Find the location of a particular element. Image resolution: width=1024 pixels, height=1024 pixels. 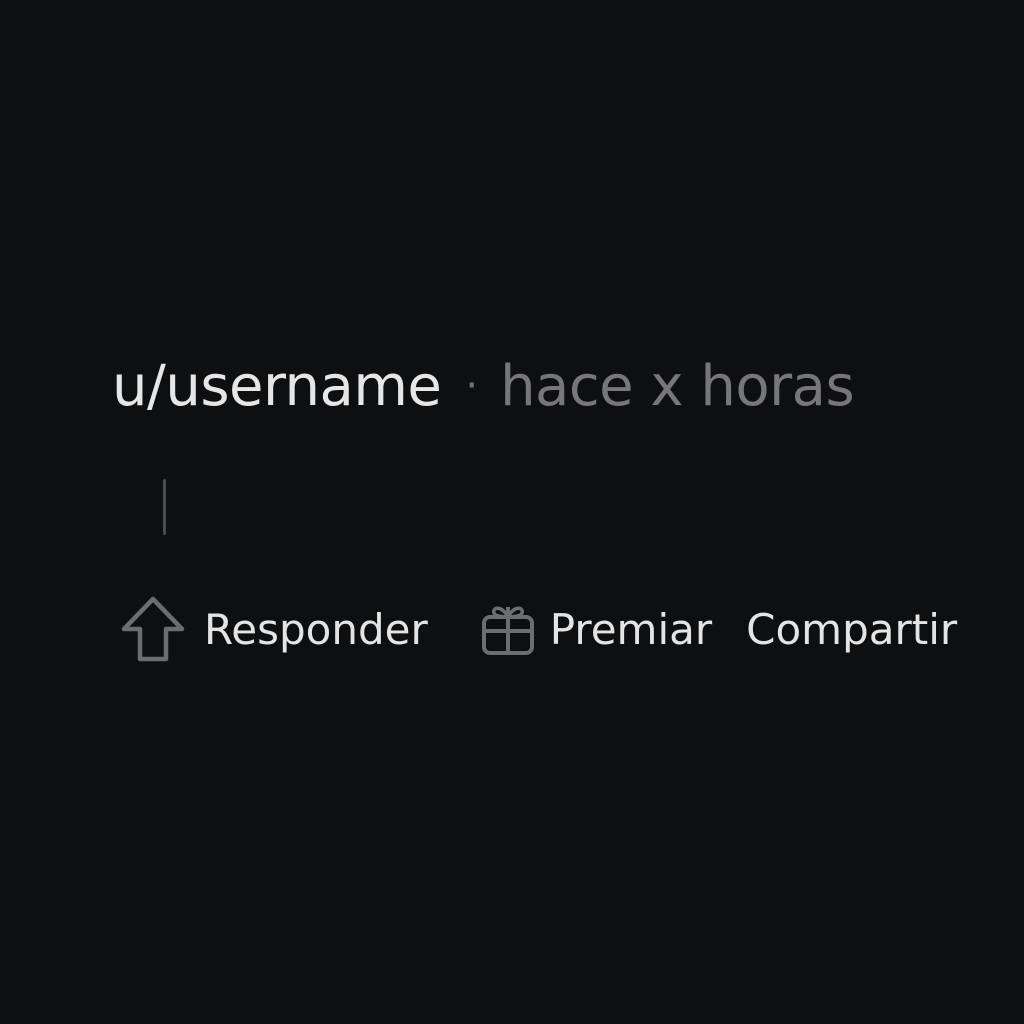

reply-label: Responder is located at coordinates (316, 629).